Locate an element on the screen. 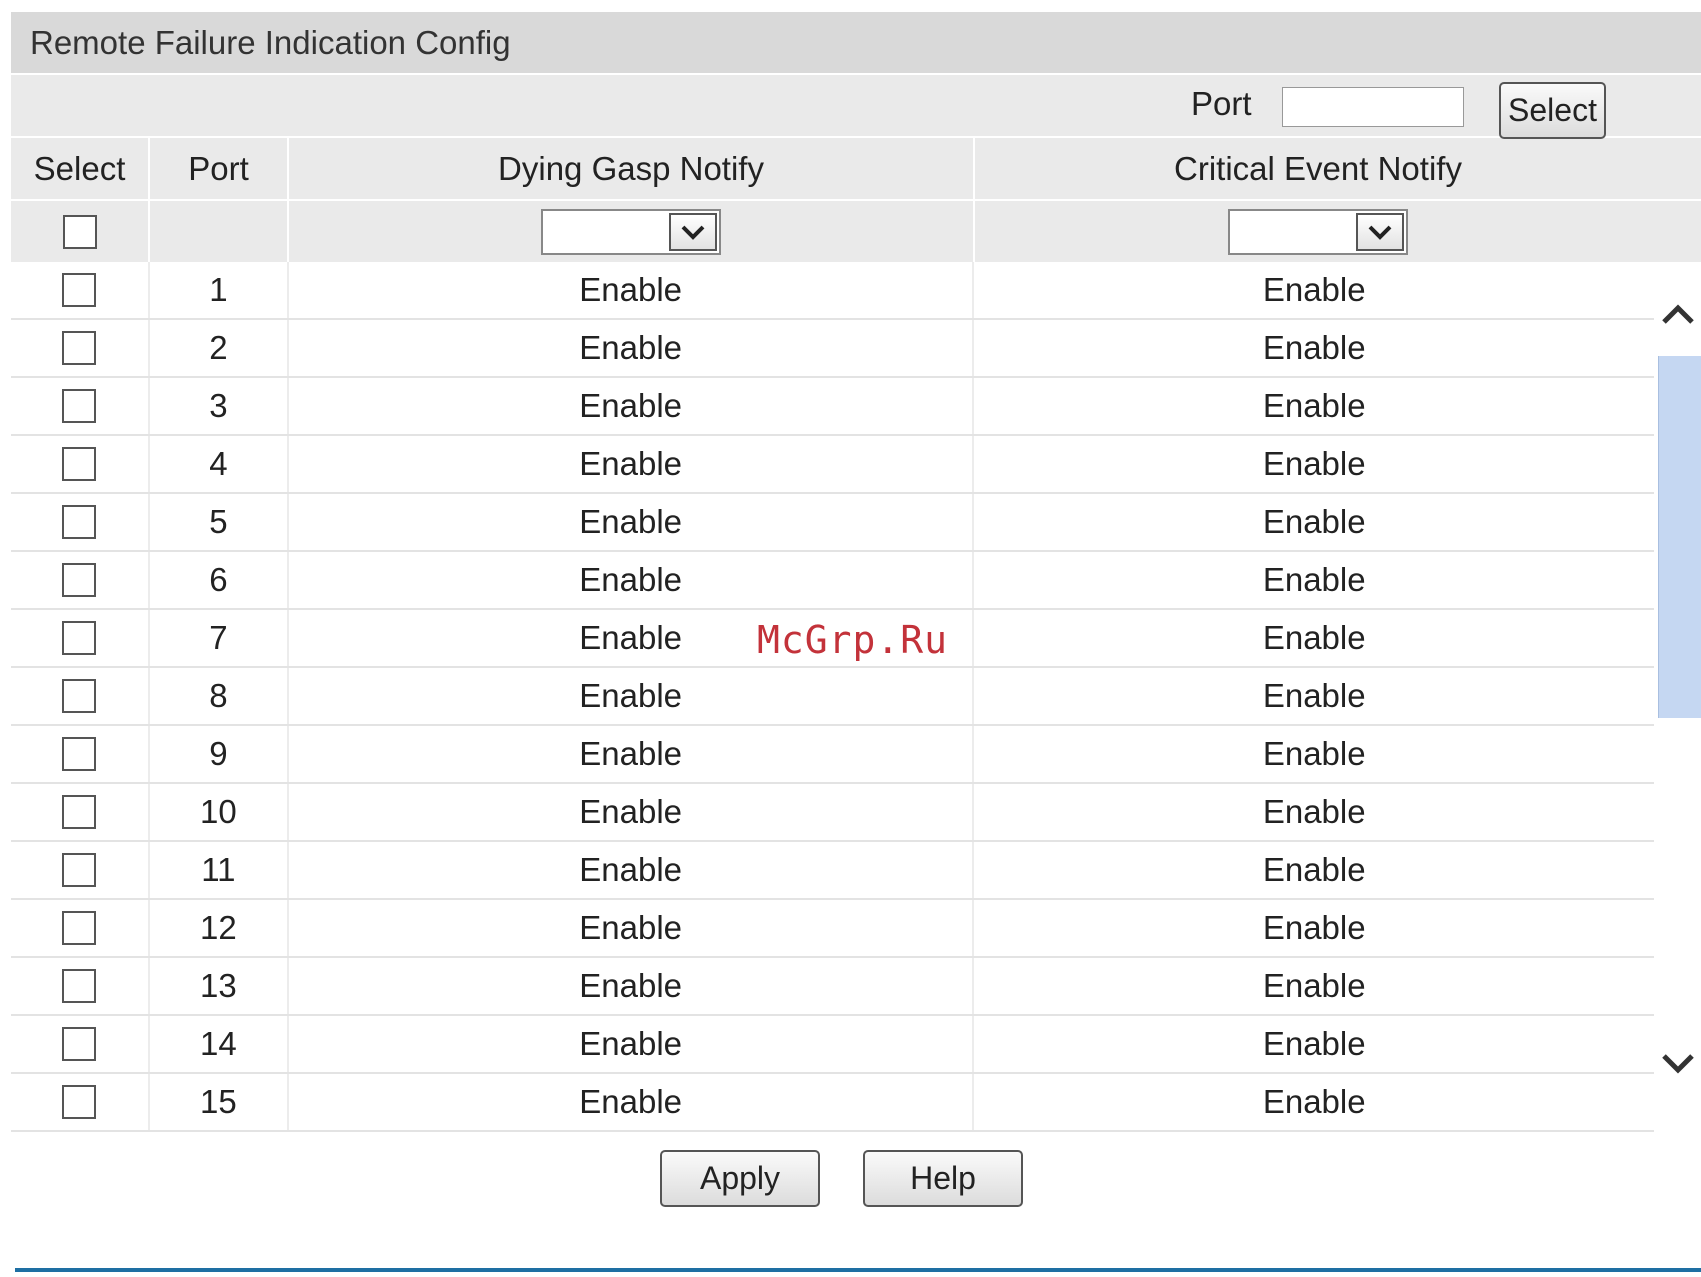 Image resolution: width=1701 pixels, height=1277 pixels. table-row: 14 Enable Enable is located at coordinates (832, 1045).